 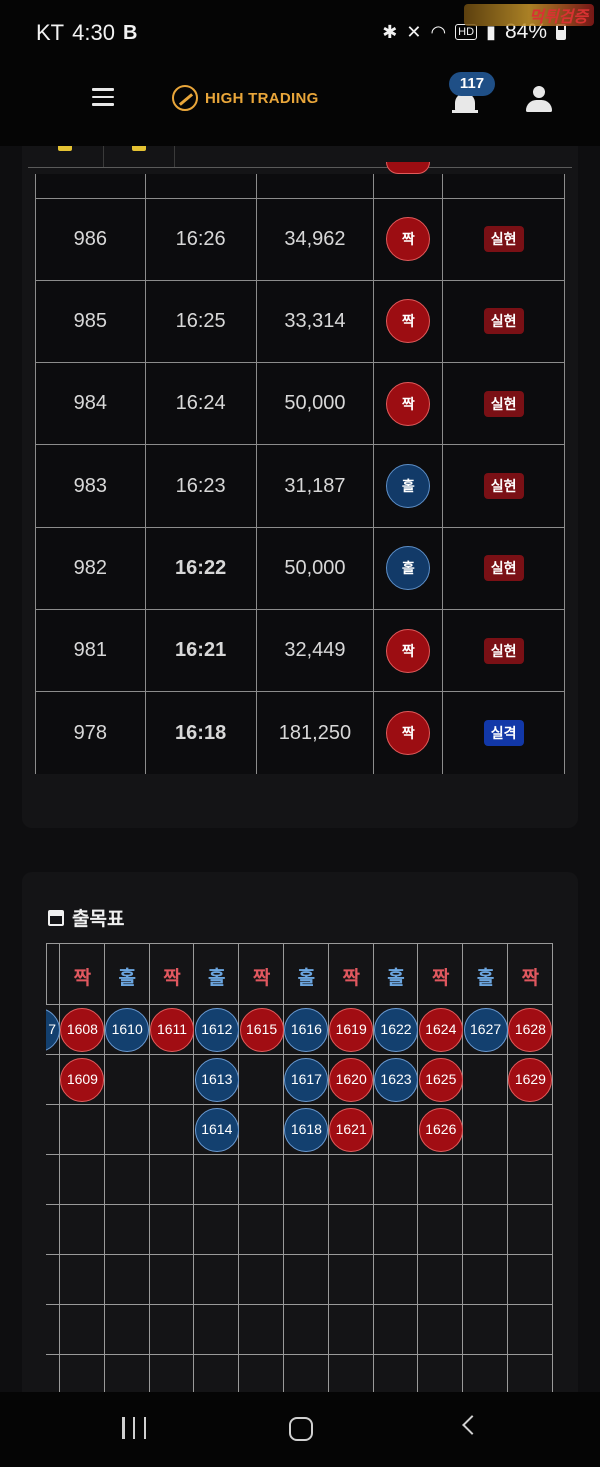 I want to click on table-row: 981 16:21 32,449 짝 실현, so click(x=300, y=650).